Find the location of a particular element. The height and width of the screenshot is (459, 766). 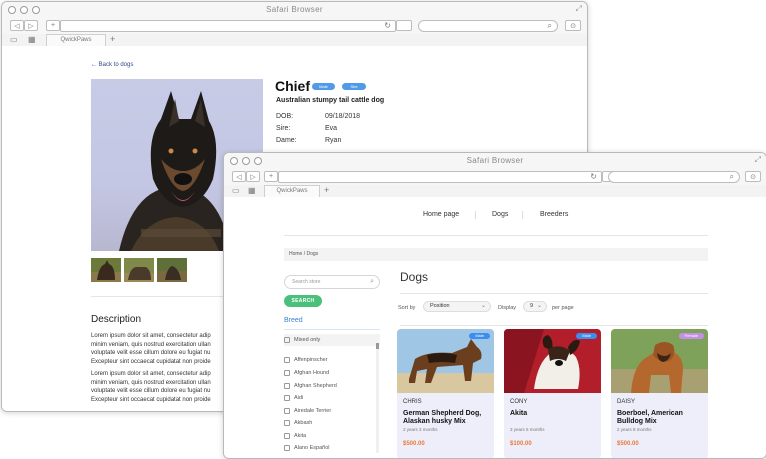

breed-divider is located at coordinates (332, 329).